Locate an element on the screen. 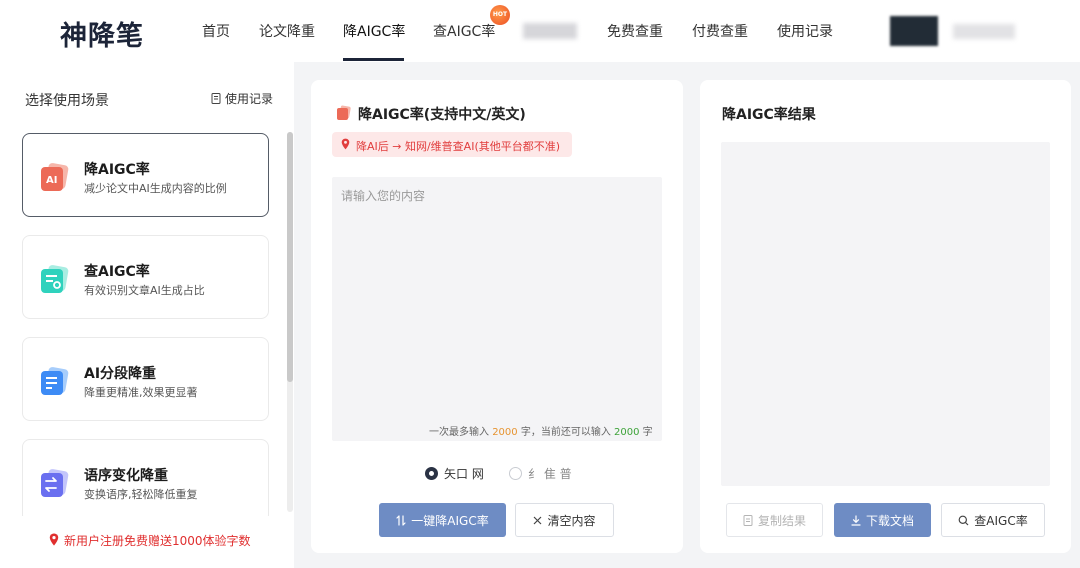  nav-usage-record-label: 使用记录 is located at coordinates (805, 32).